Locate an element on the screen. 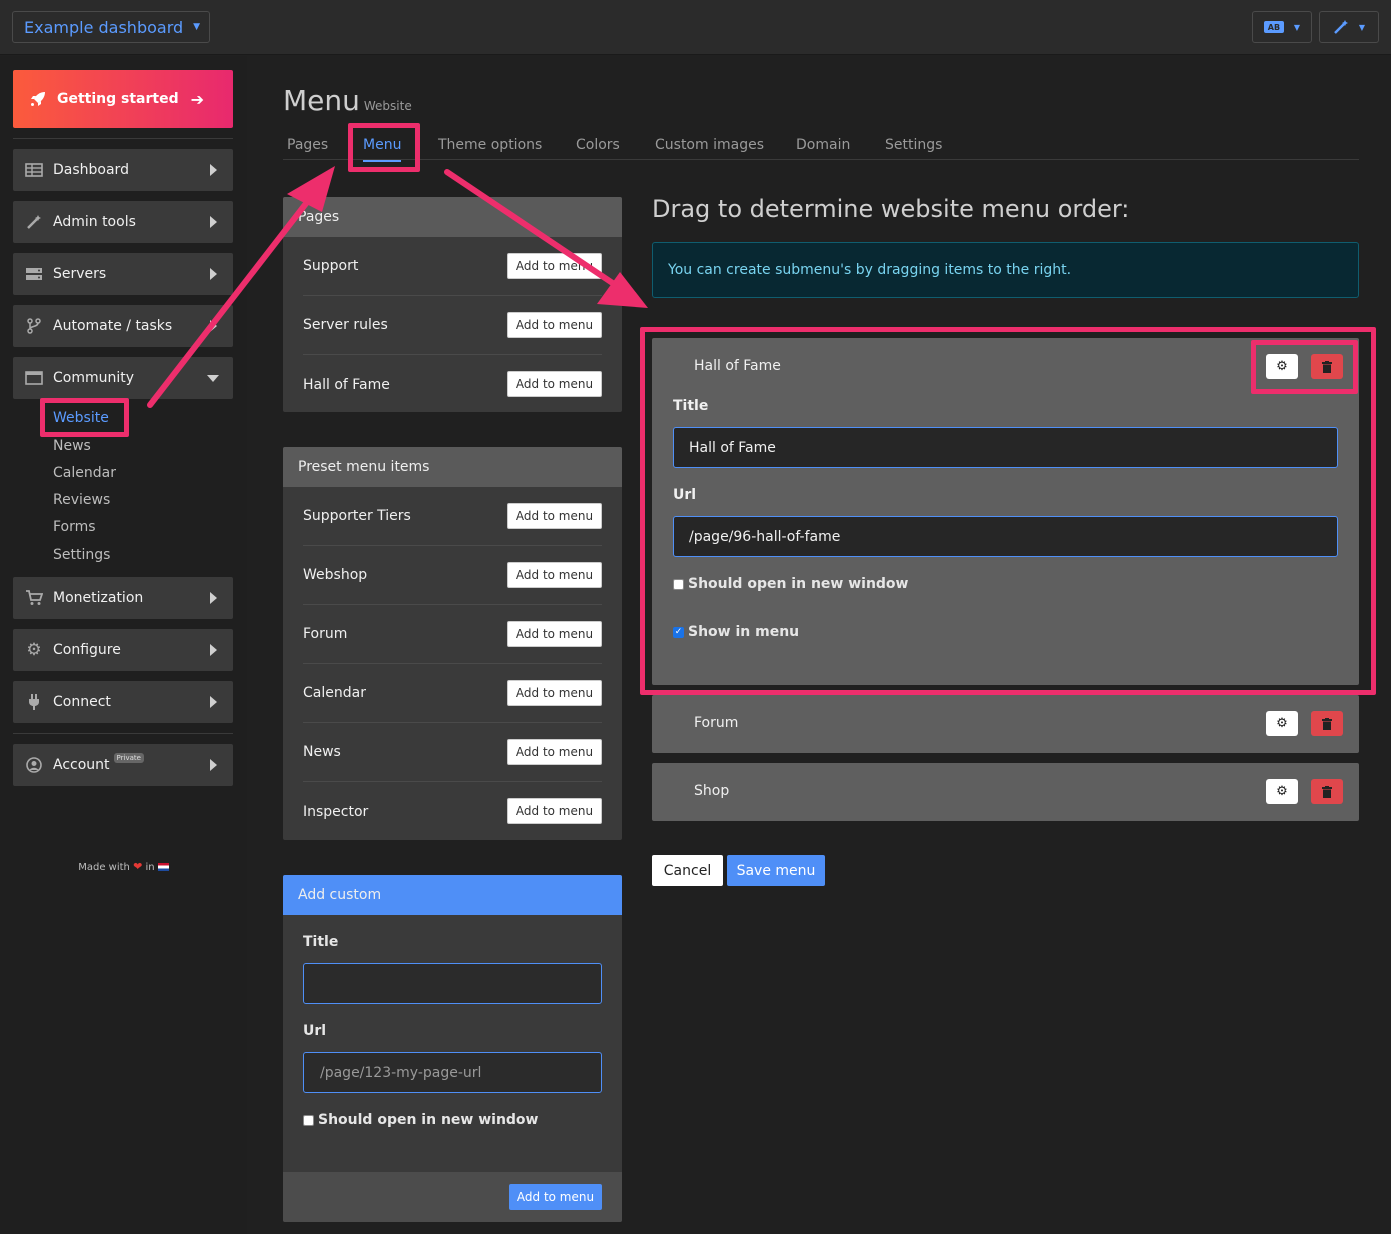 The height and width of the screenshot is (1234, 1391). tab-theme-options: Theme options is located at coordinates (490, 145).